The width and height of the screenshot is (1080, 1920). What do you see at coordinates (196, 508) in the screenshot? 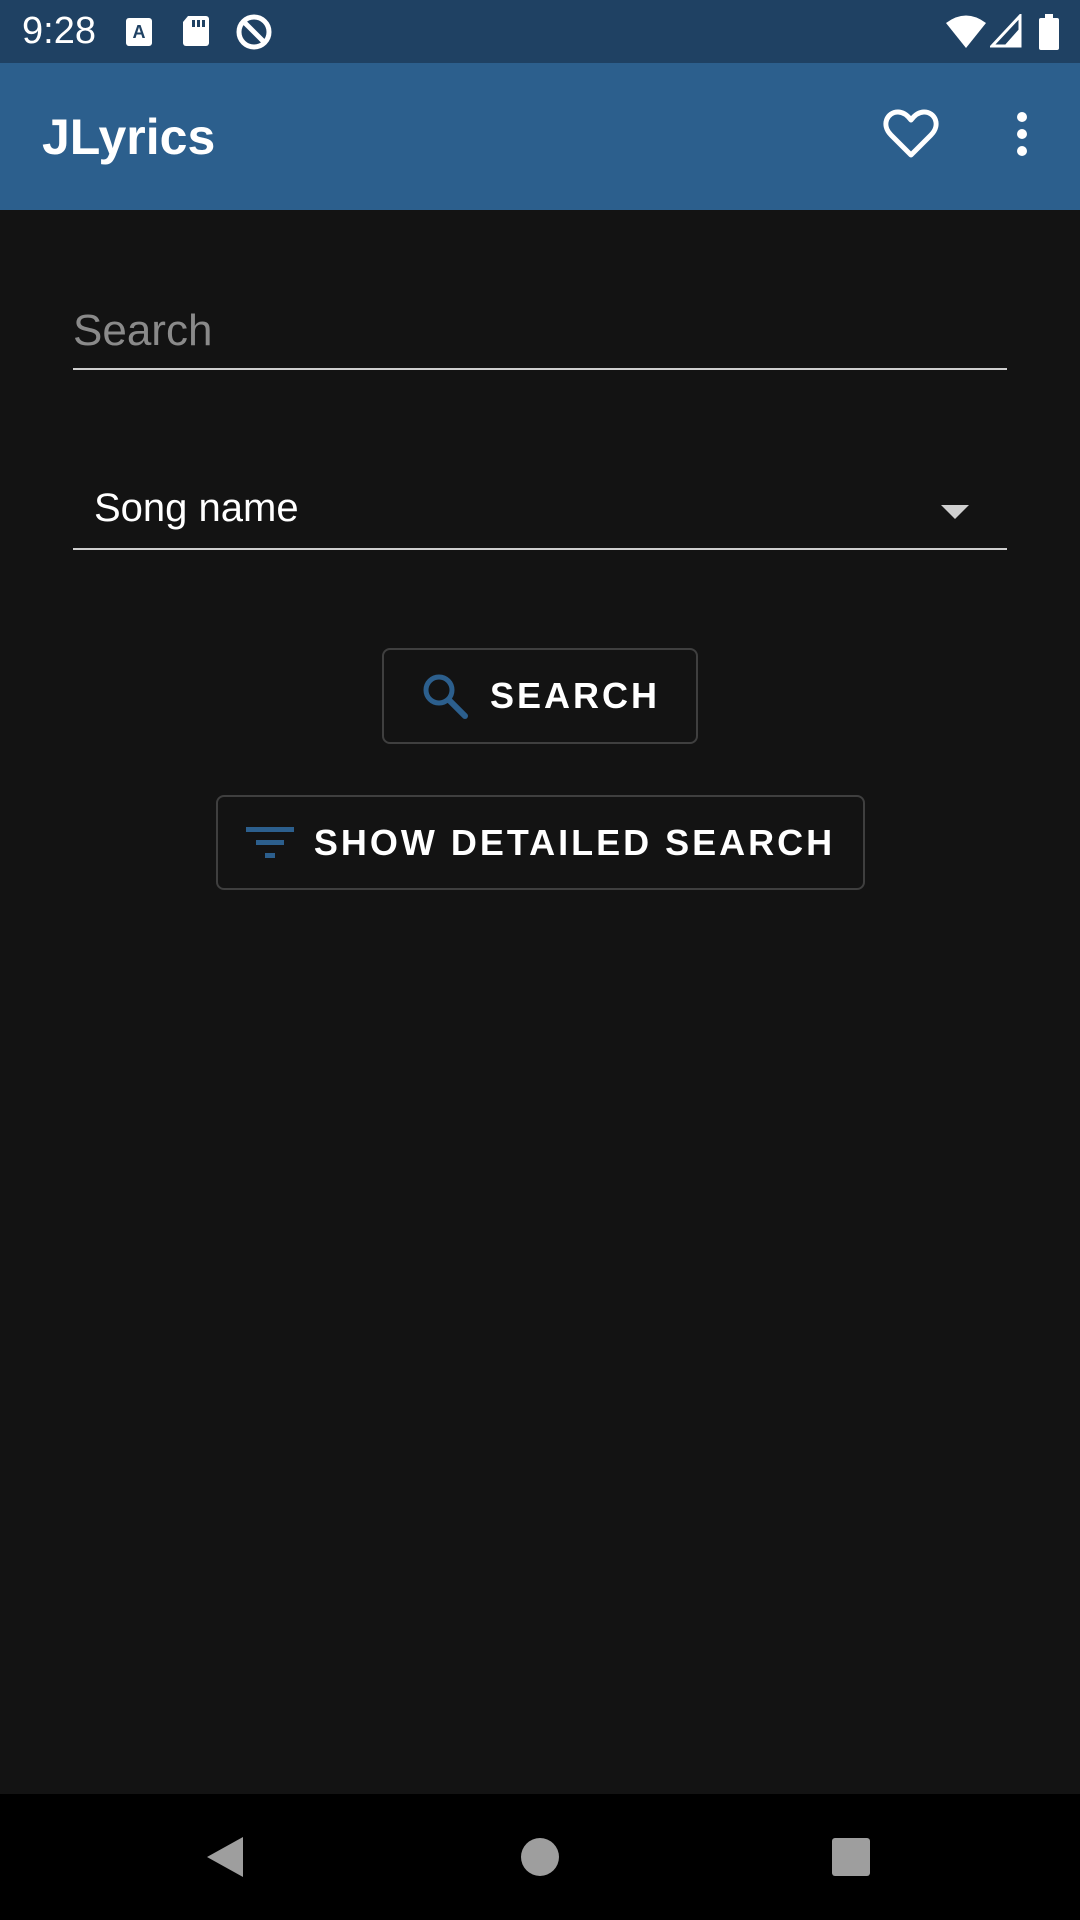
I see `dropdown-selected-value: Song name` at bounding box center [196, 508].